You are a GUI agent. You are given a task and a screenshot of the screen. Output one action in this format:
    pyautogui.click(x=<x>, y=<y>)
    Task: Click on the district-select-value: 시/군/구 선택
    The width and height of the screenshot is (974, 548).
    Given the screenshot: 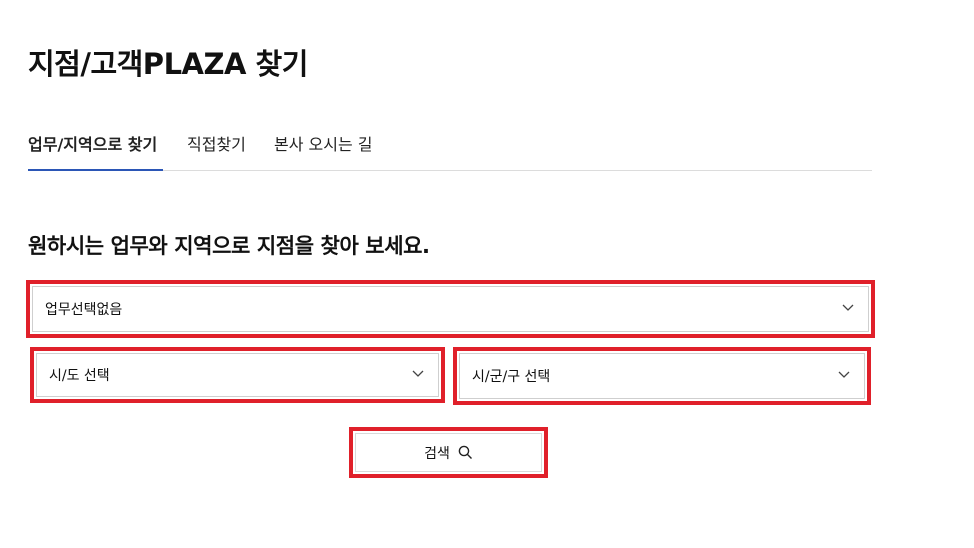 What is the action you would take?
    pyautogui.click(x=511, y=377)
    